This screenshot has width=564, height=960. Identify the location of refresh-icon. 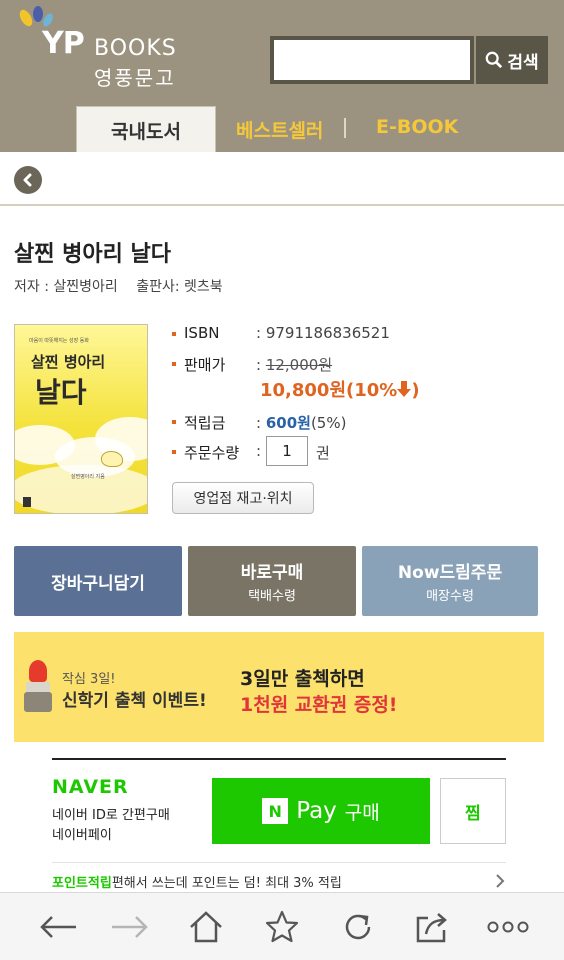
(358, 927).